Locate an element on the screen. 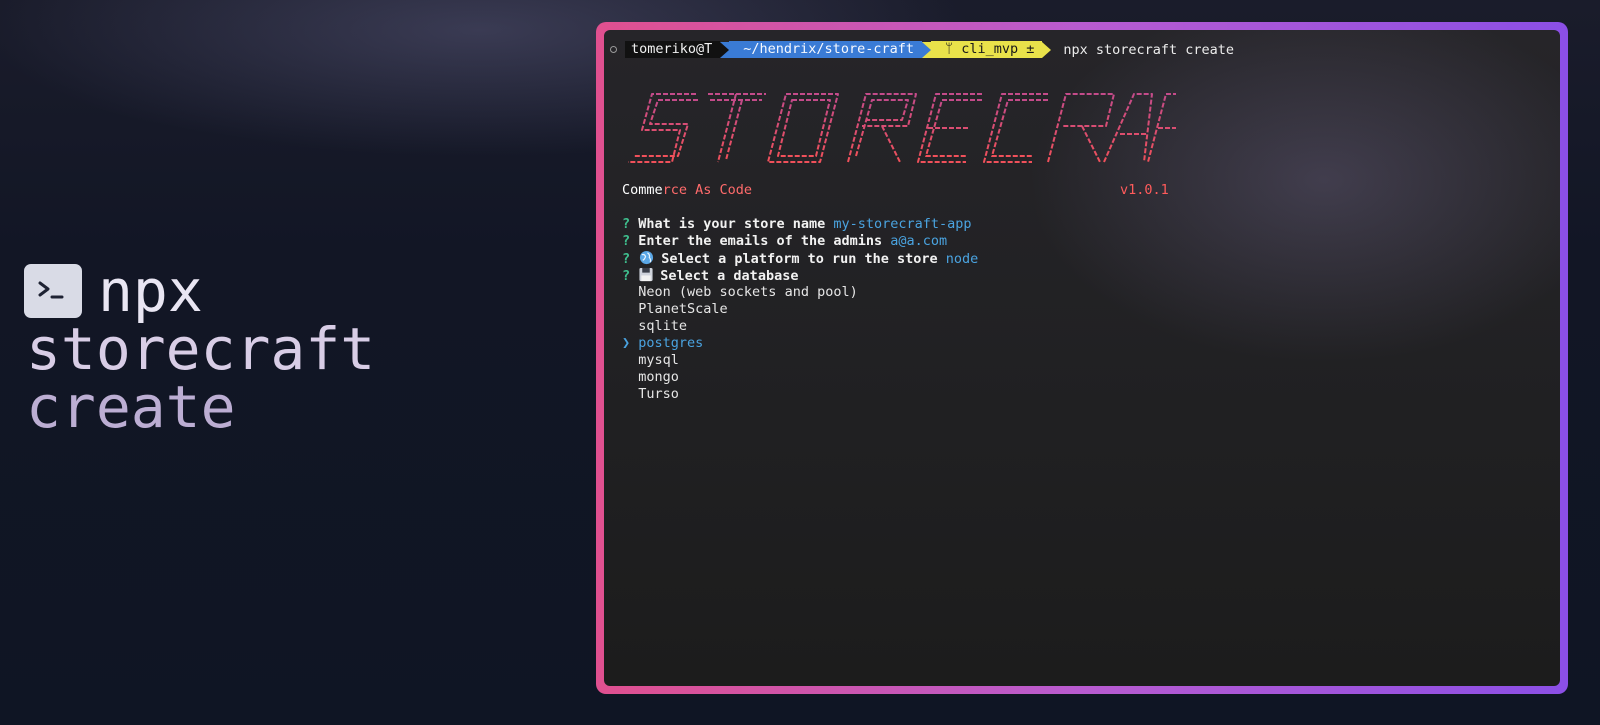 The image size is (1600, 725). question-label: Select a platform to run the store is located at coordinates (799, 259).